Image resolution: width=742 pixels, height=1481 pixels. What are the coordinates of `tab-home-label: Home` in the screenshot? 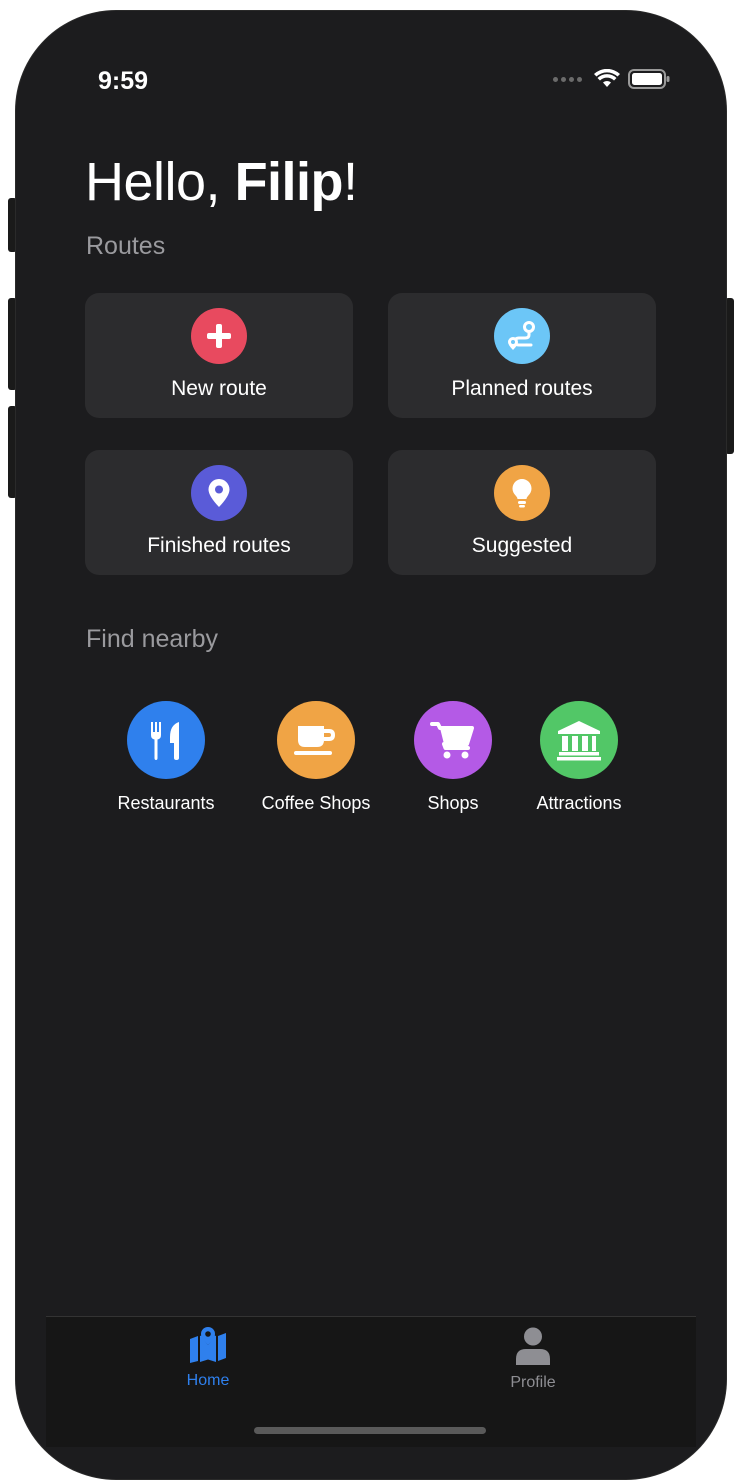 It's located at (208, 1380).